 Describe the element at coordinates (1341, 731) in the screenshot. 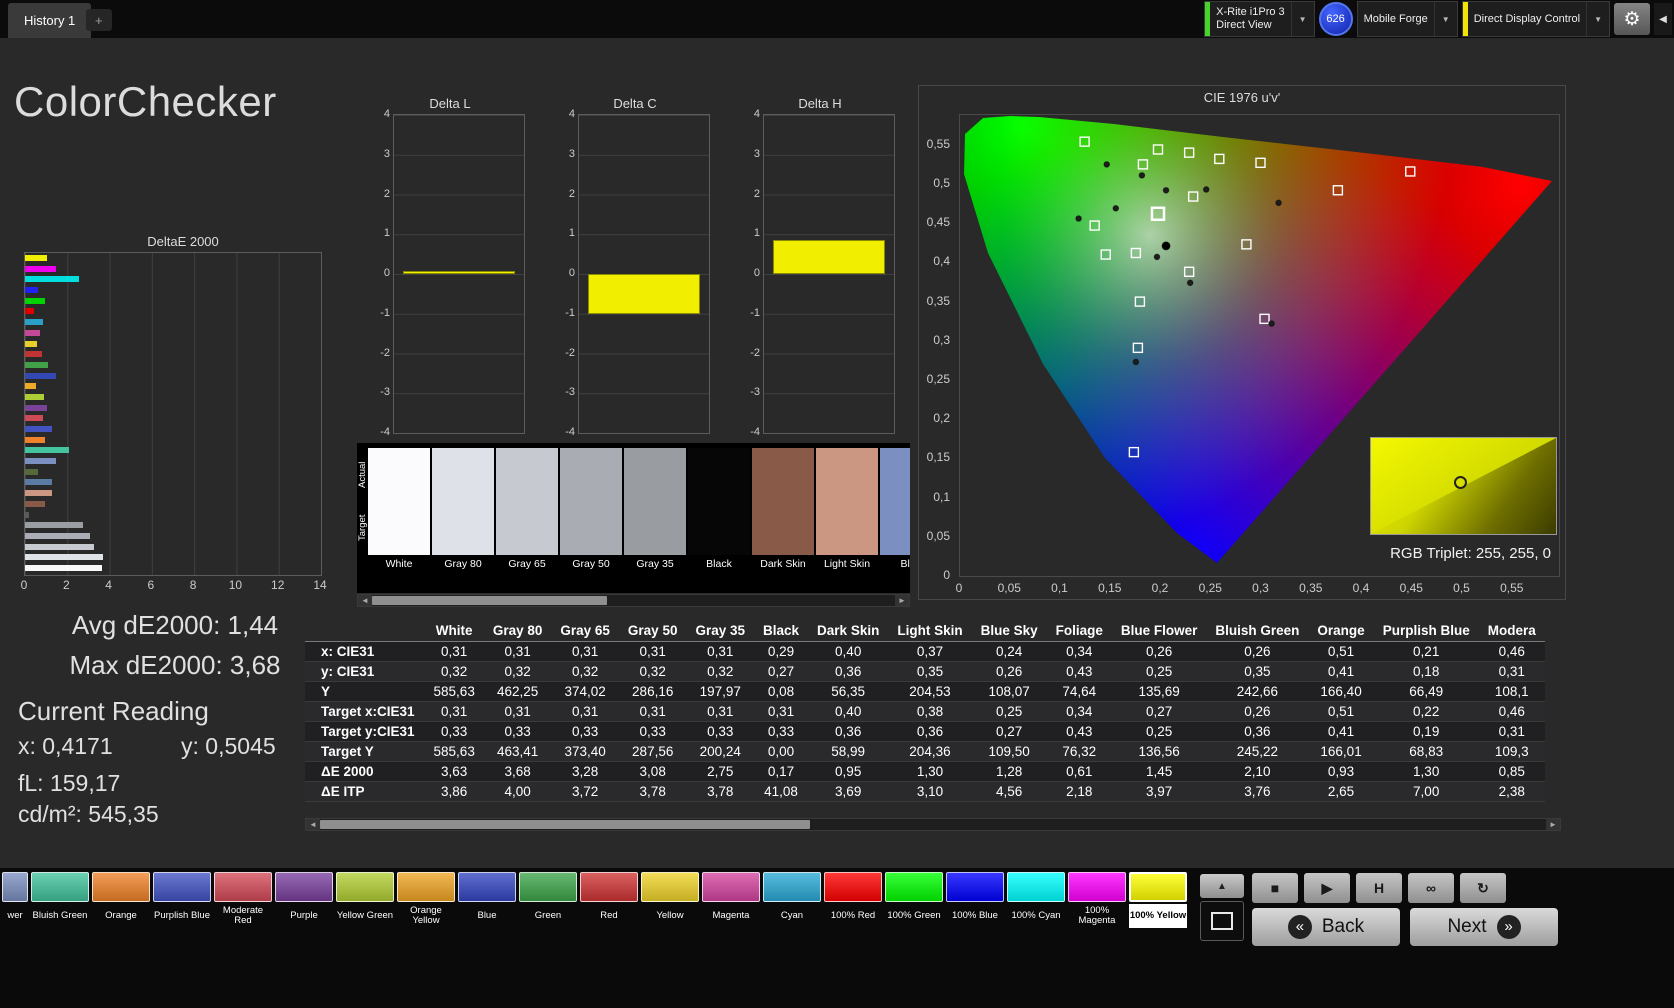

I see `table-cell: 0,41` at that location.